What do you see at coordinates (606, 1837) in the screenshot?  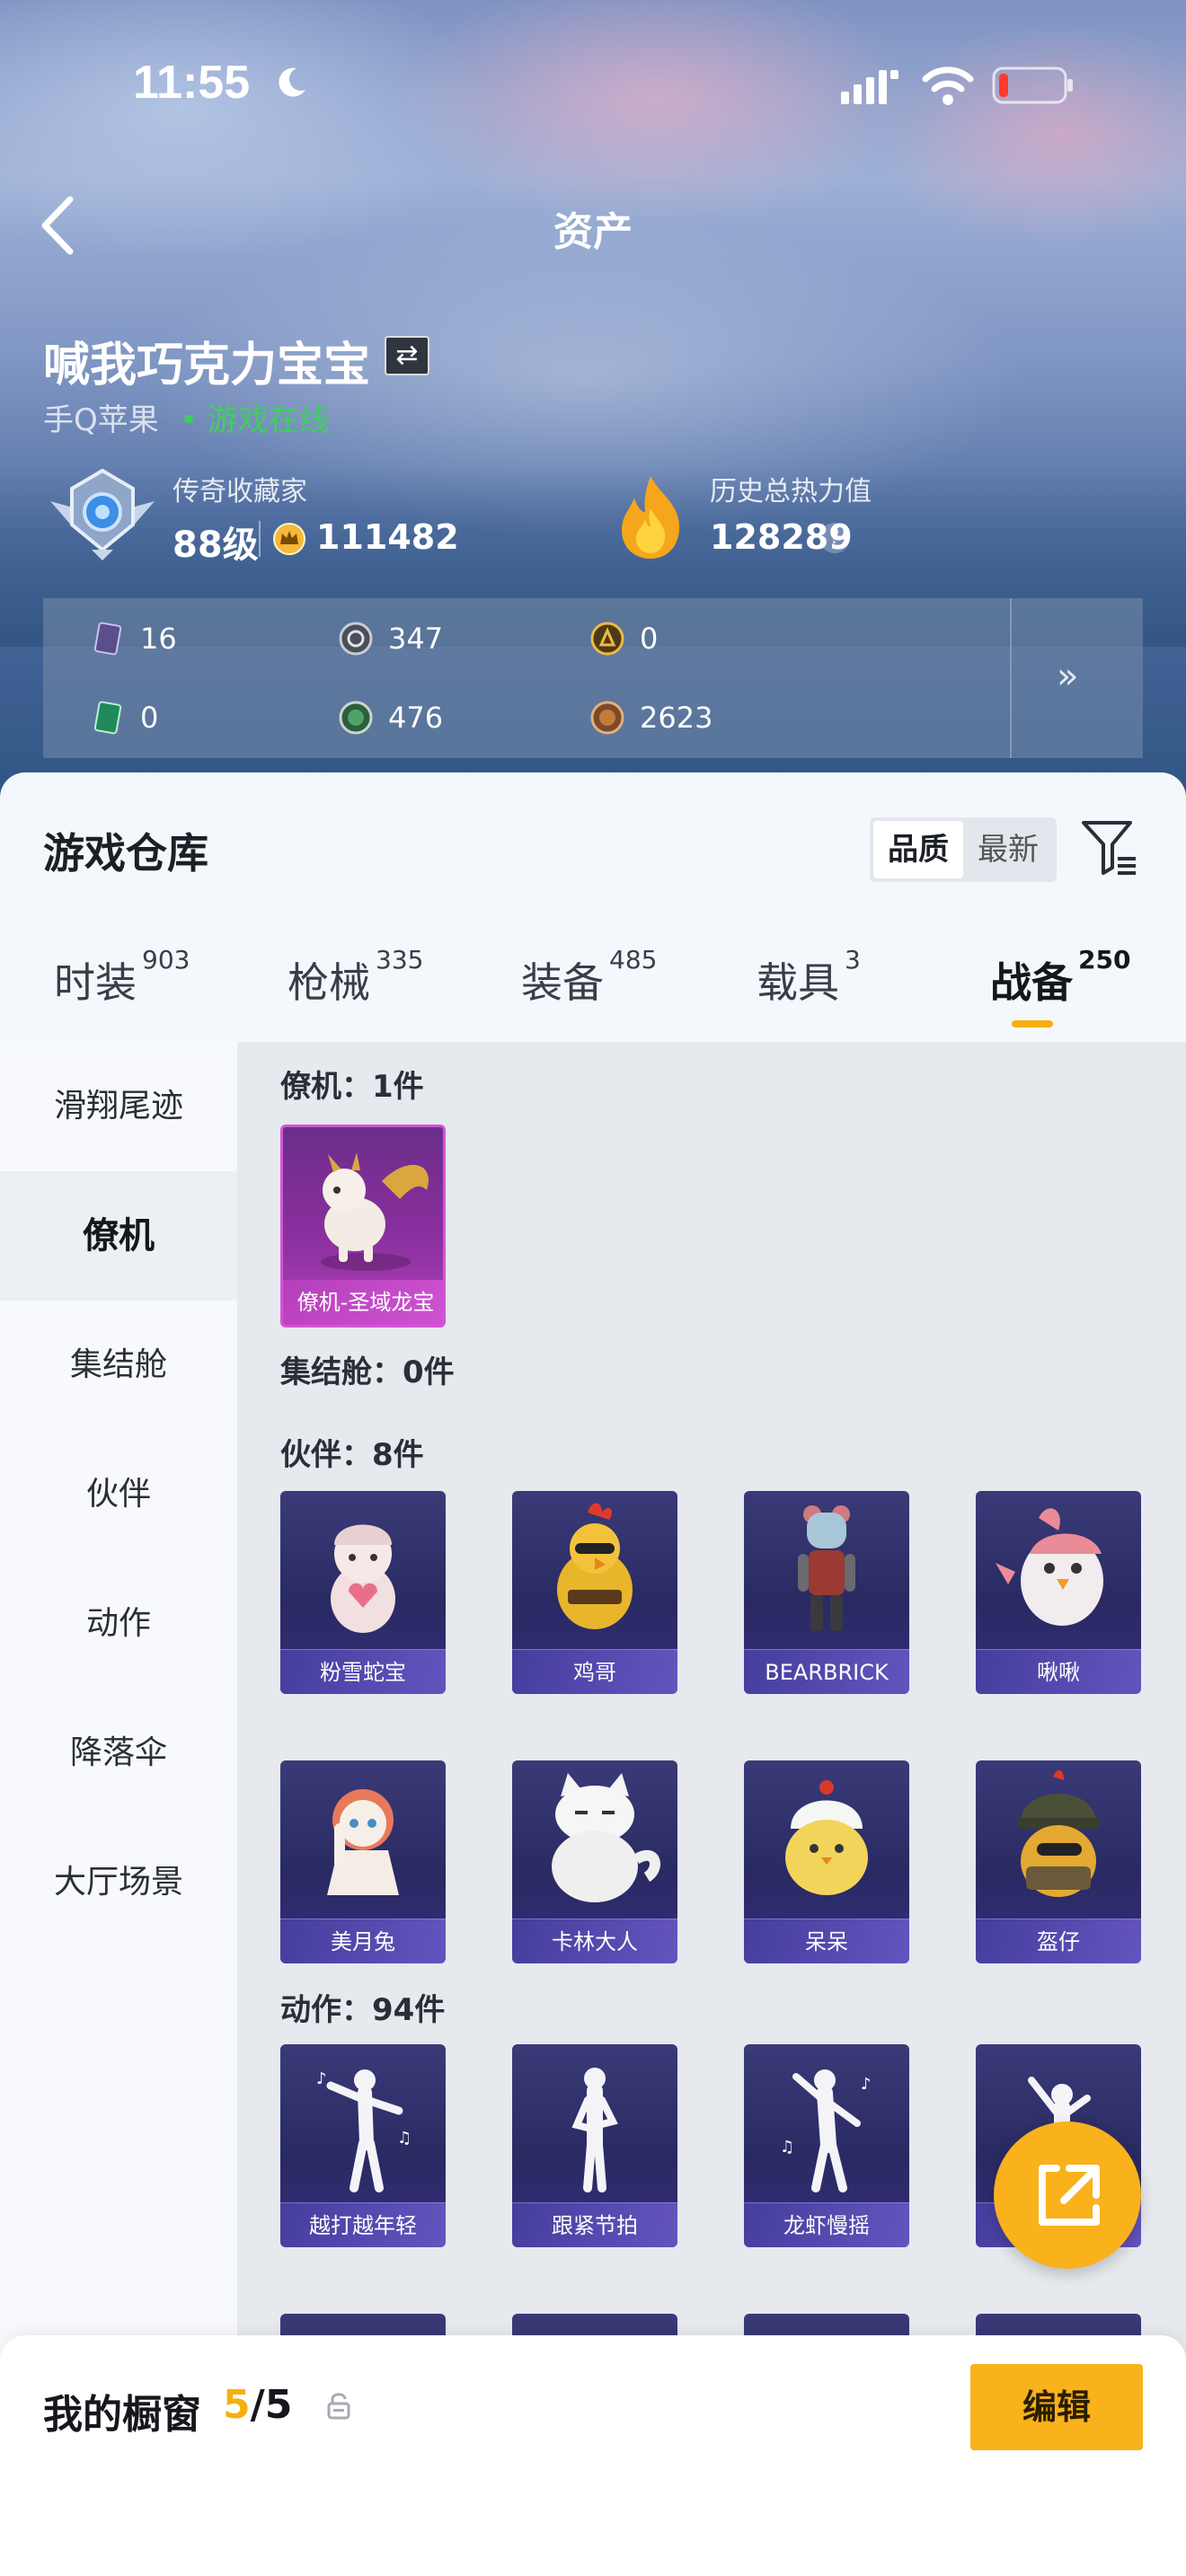 I see `cat-icon` at bounding box center [606, 1837].